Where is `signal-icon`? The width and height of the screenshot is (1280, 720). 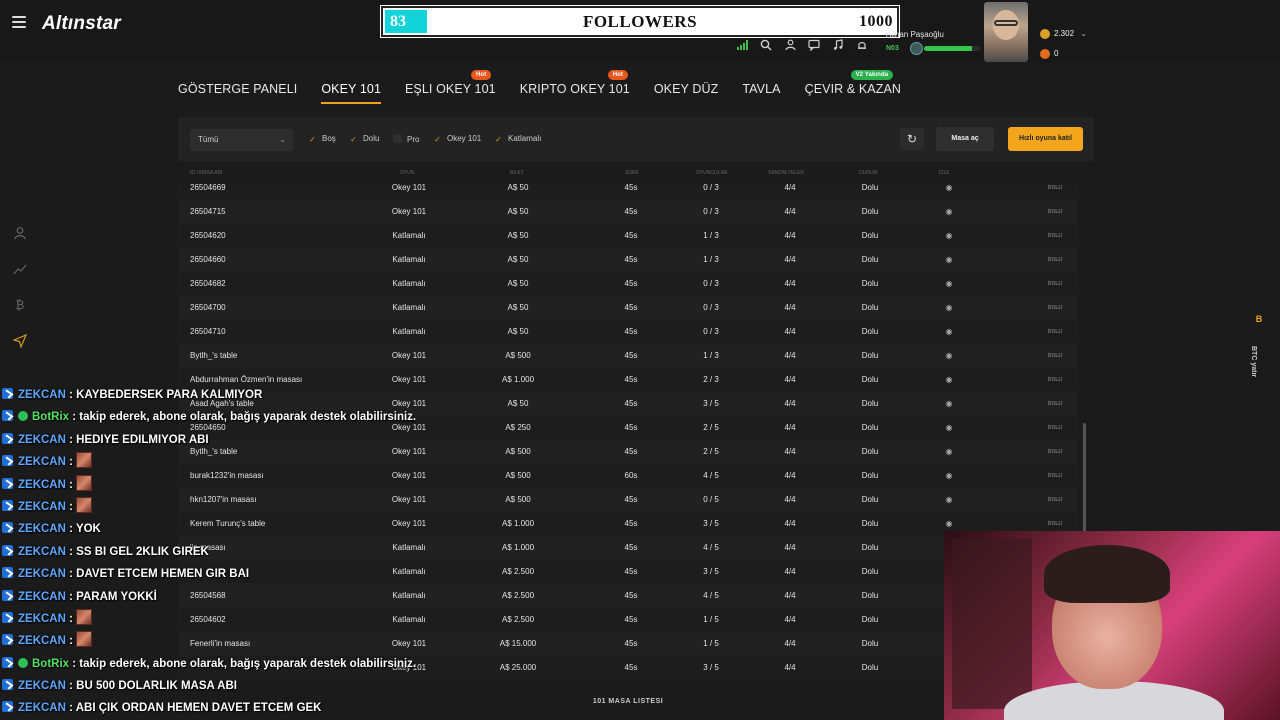
signal-icon is located at coordinates (742, 45).